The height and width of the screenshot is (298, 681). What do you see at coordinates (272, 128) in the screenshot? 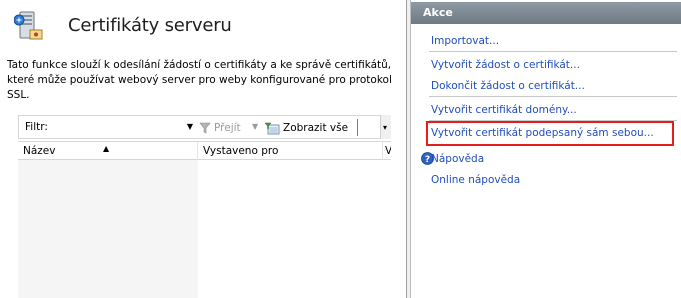
I see `show-all-icon` at bounding box center [272, 128].